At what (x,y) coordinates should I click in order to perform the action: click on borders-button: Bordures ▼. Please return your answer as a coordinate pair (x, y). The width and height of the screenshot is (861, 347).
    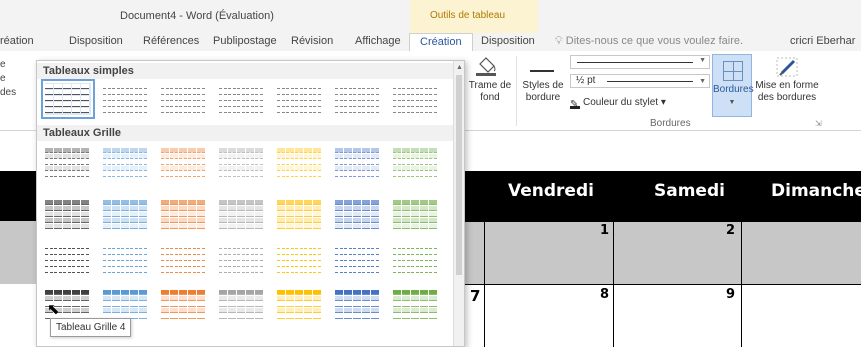
    Looking at the image, I should click on (733, 85).